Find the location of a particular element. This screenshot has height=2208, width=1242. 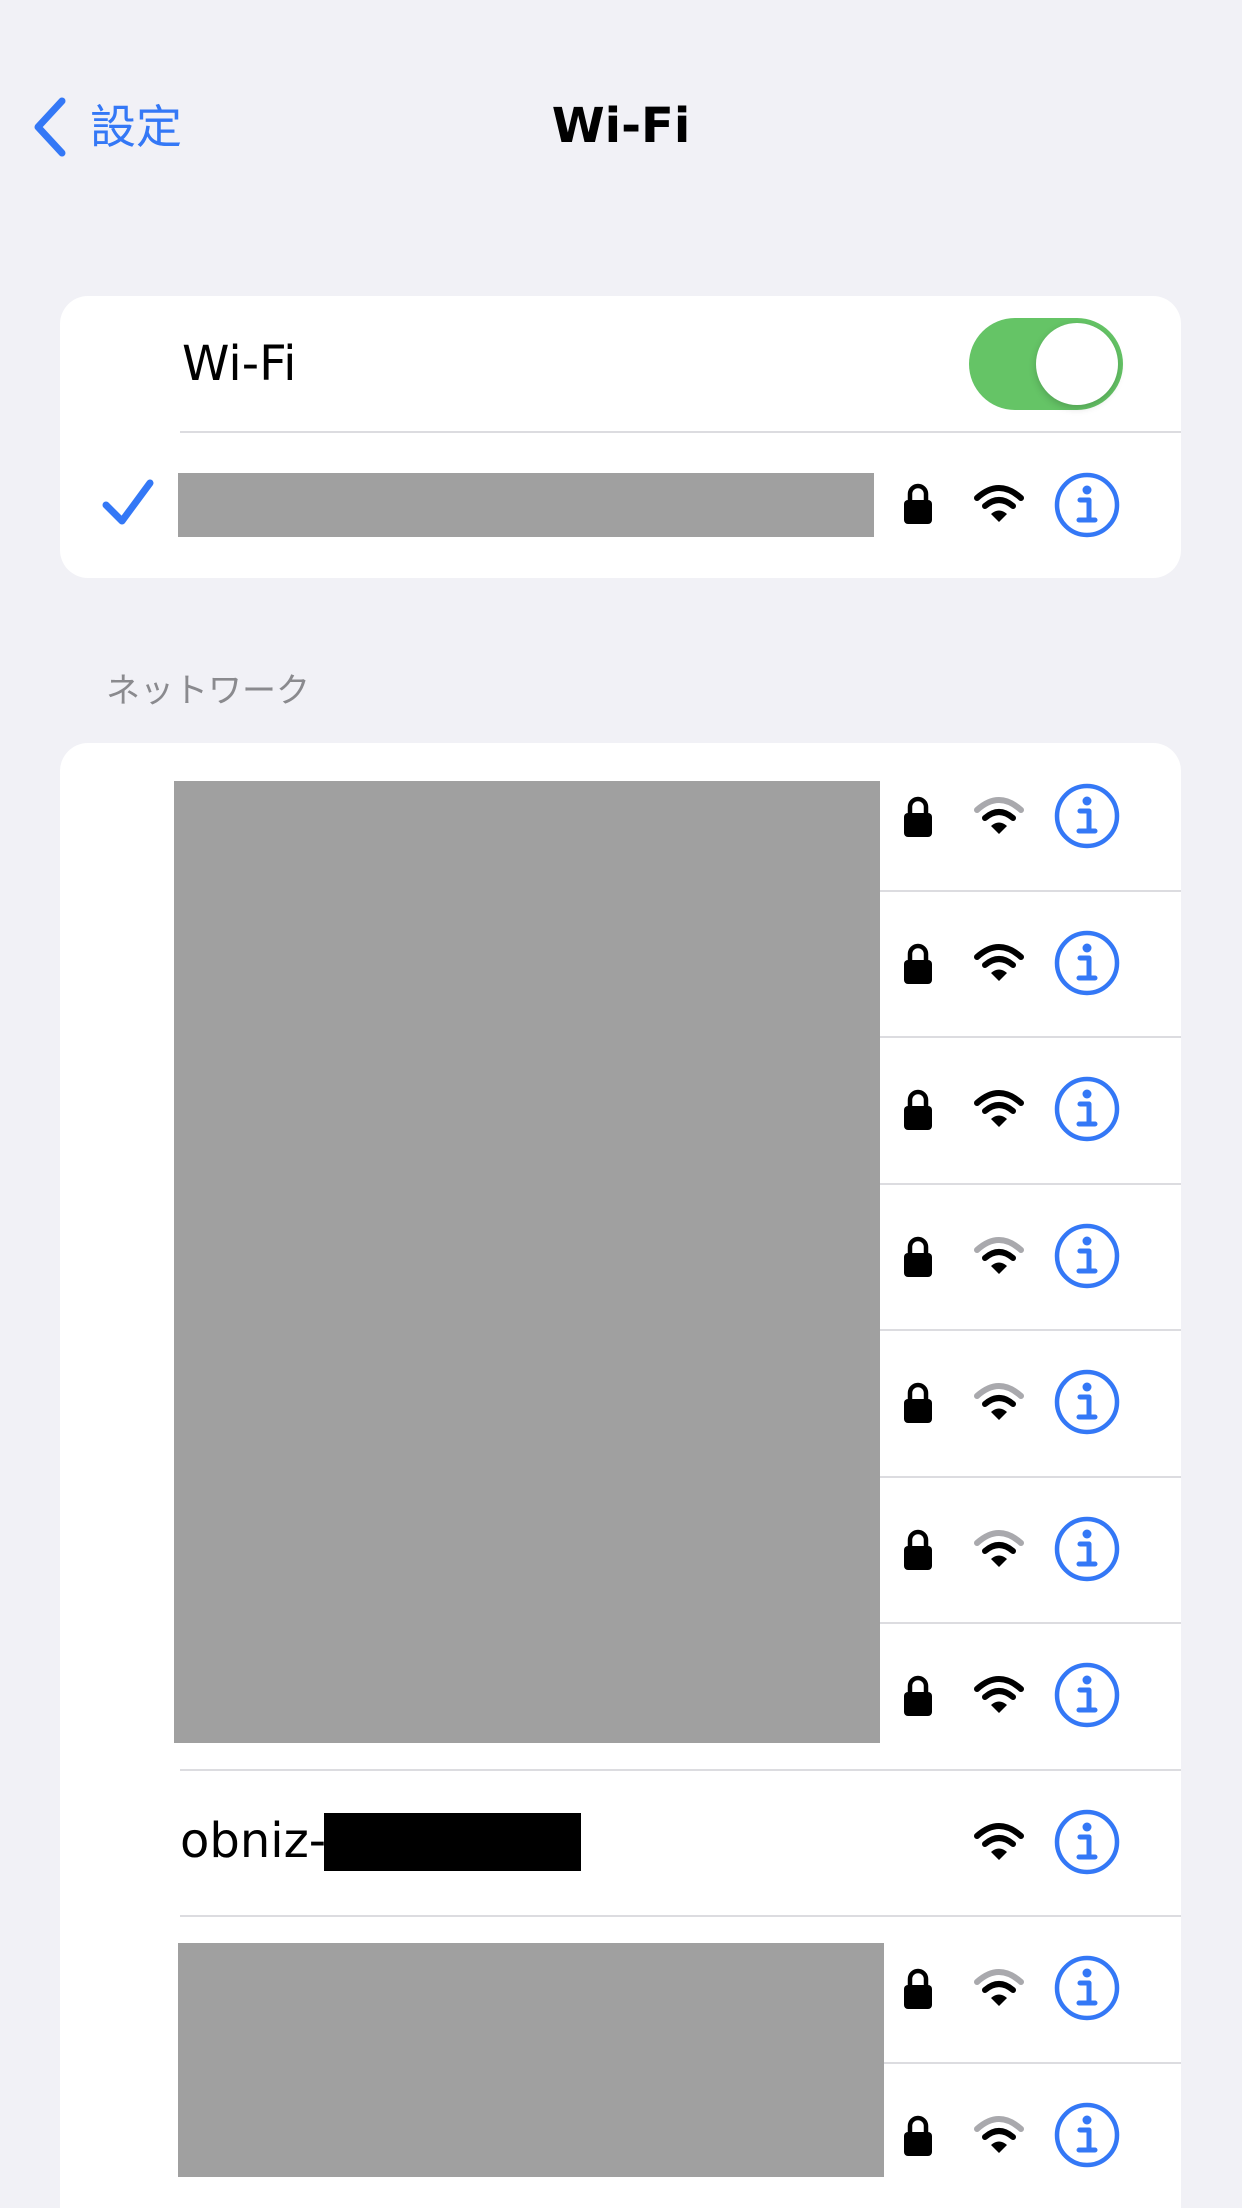

networks-section-header: ネットワーク is located at coordinates (208, 691).